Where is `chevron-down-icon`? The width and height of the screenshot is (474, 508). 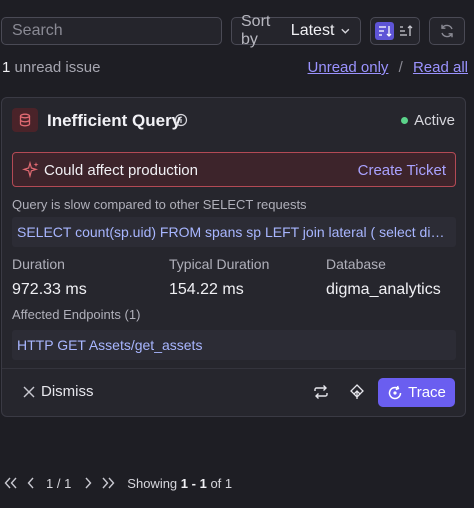 chevron-down-icon is located at coordinates (345, 31).